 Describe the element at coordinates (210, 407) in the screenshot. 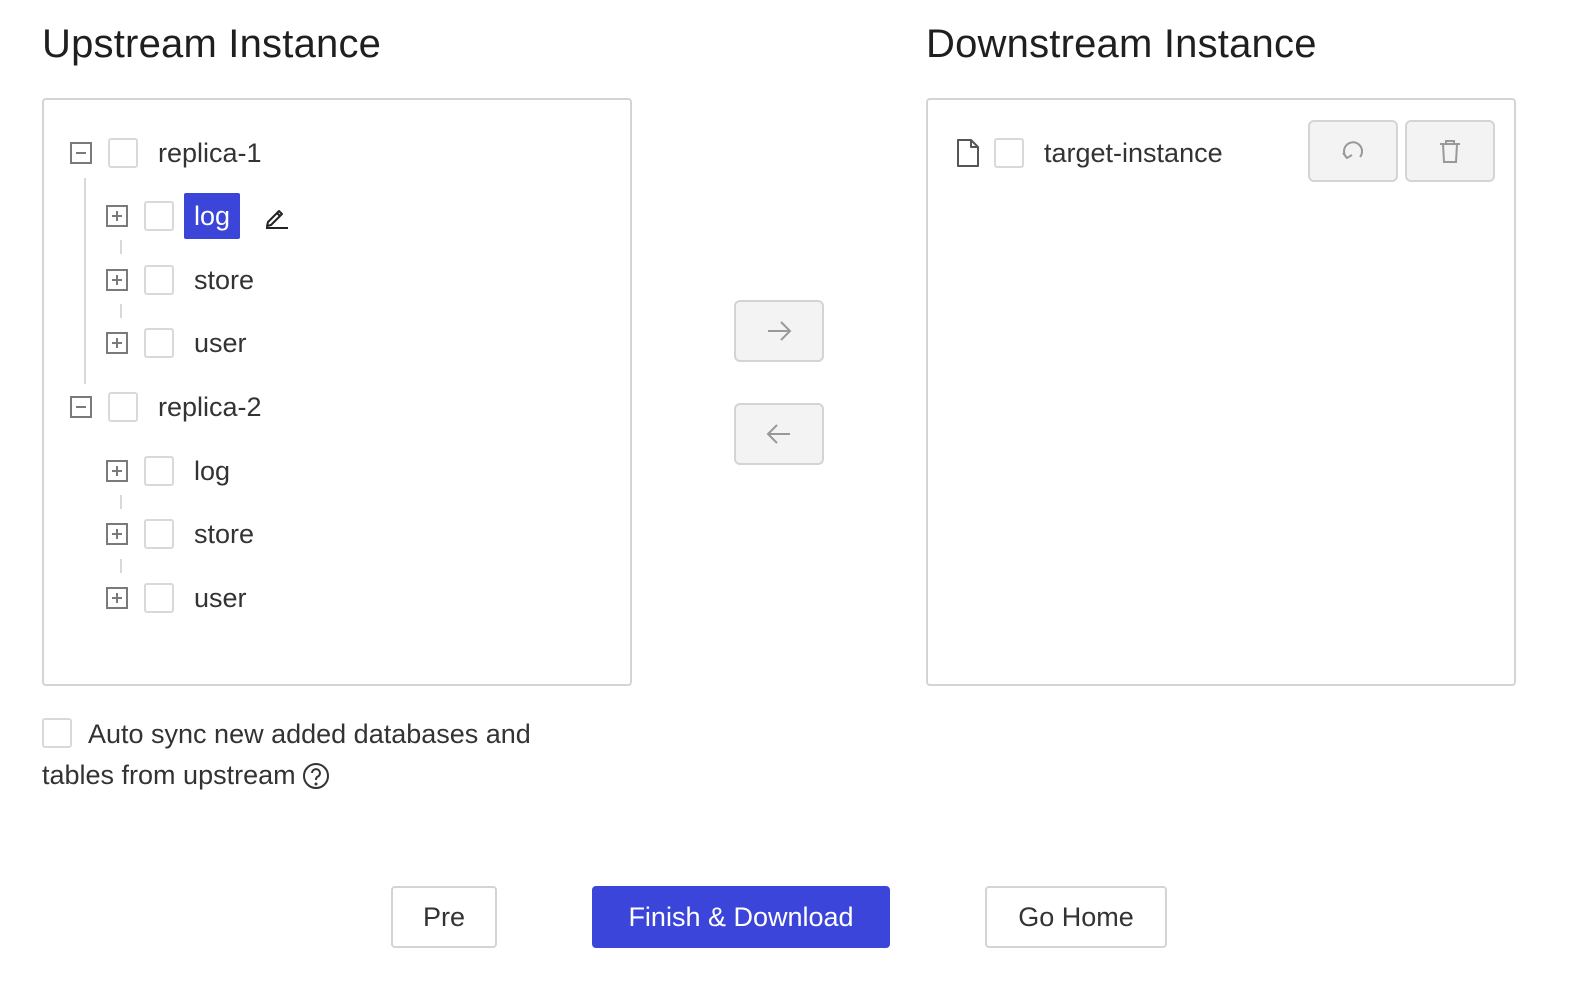

I see `tree-node-label: replica-2` at that location.